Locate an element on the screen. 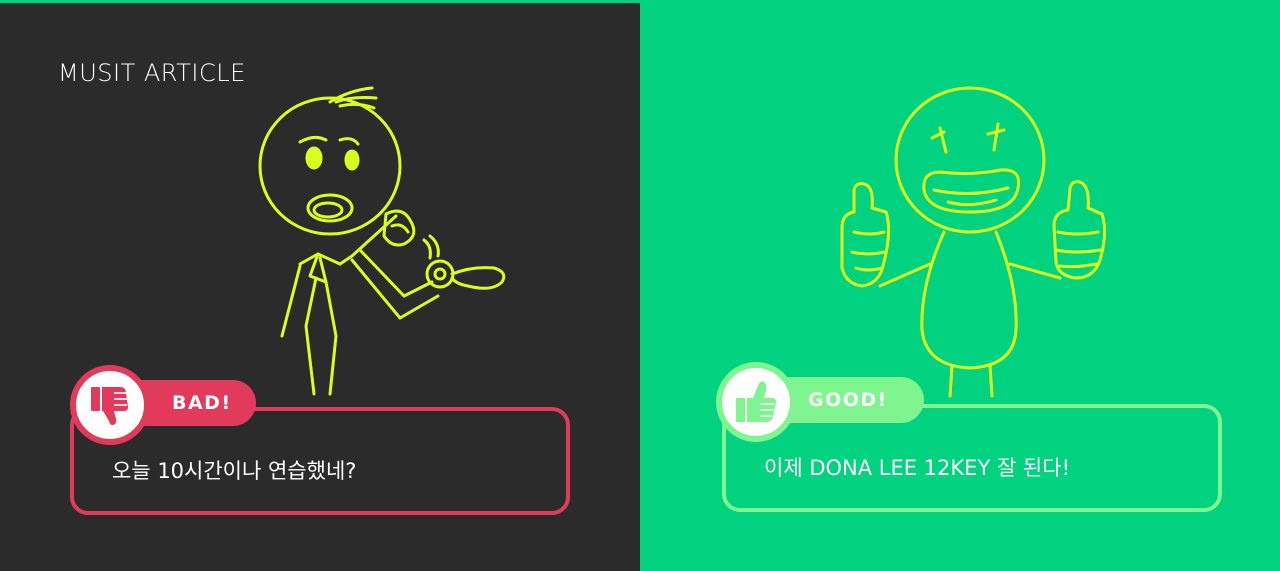 This screenshot has width=1280, height=571. bad-badge-icon-circle is located at coordinates (110, 405).